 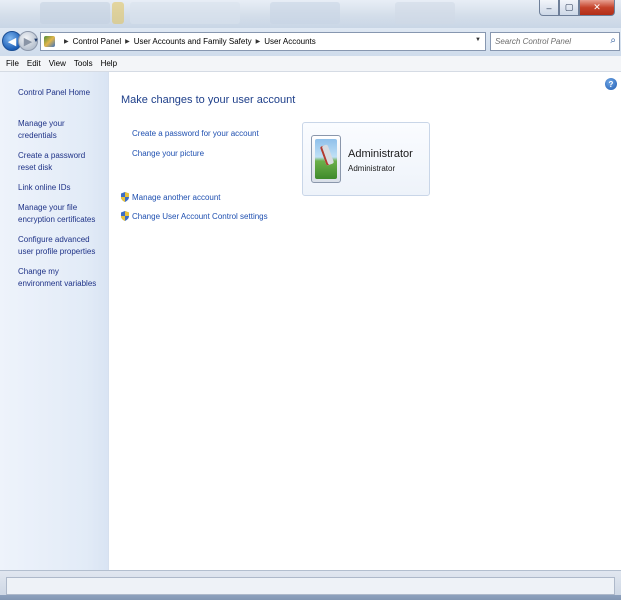 I want to click on recent-pages-dropdown: ▼, so click(x=36, y=41).